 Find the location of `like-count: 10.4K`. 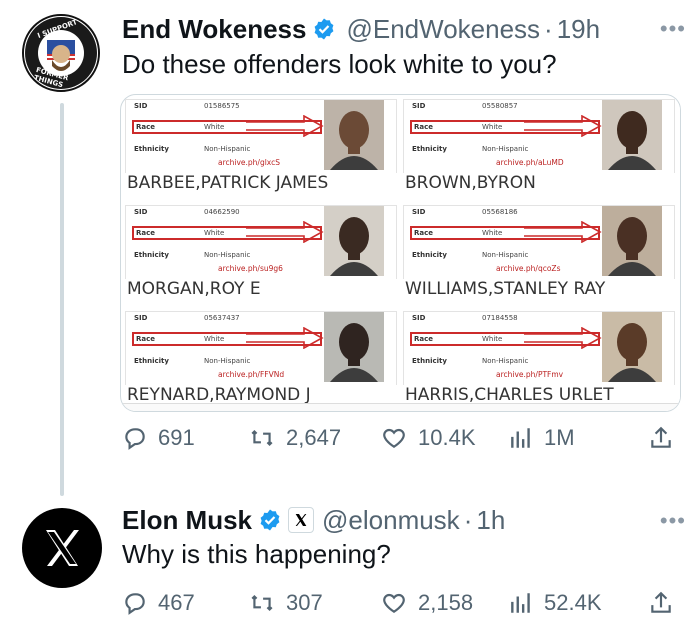

like-count: 10.4K is located at coordinates (447, 437).